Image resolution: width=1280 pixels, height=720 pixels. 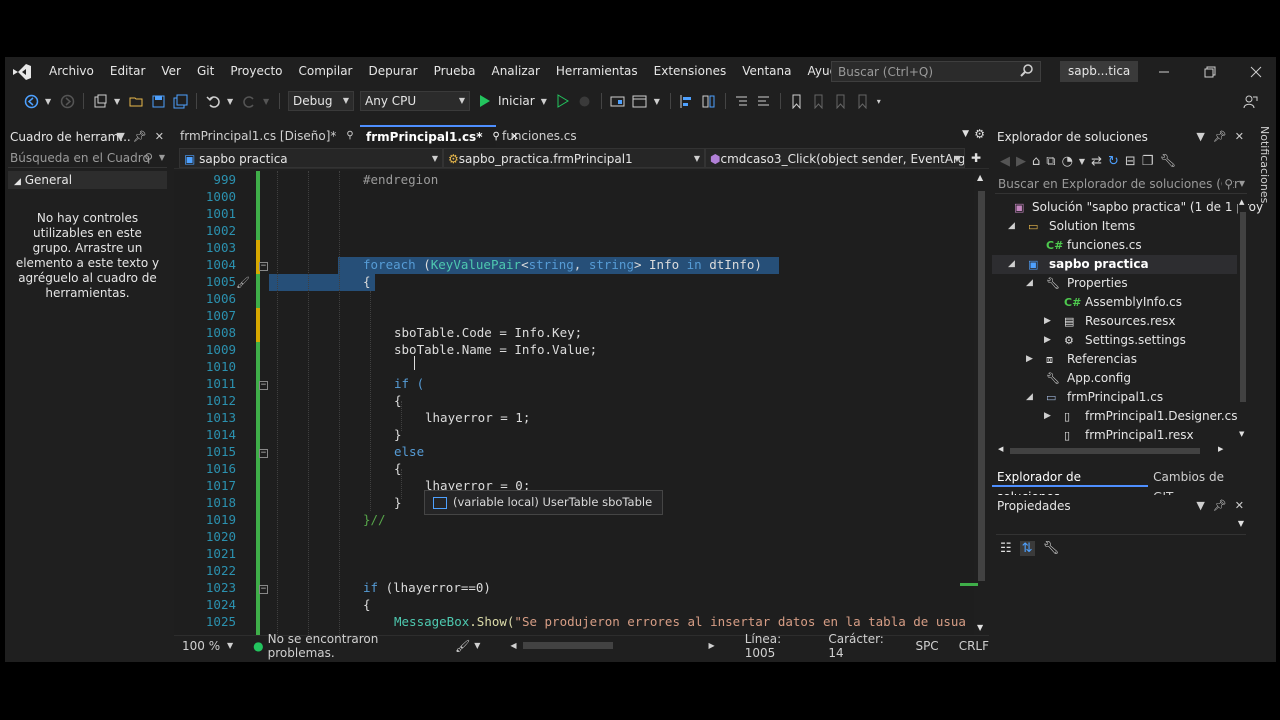 I want to click on menu-extensiones: Extensiones, so click(x=690, y=71).